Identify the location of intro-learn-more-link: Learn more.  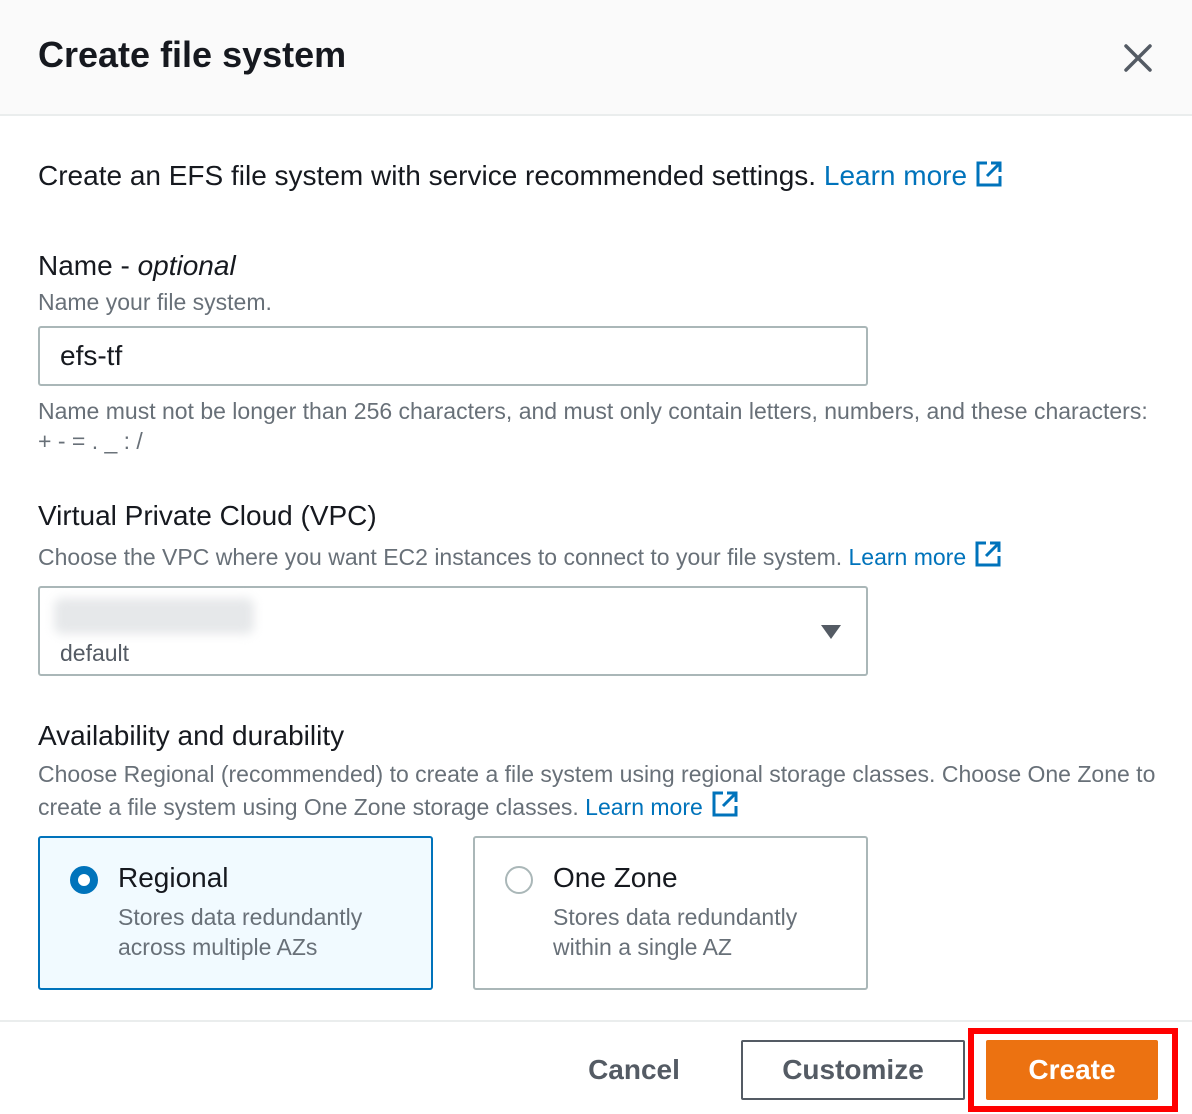
(913, 175).